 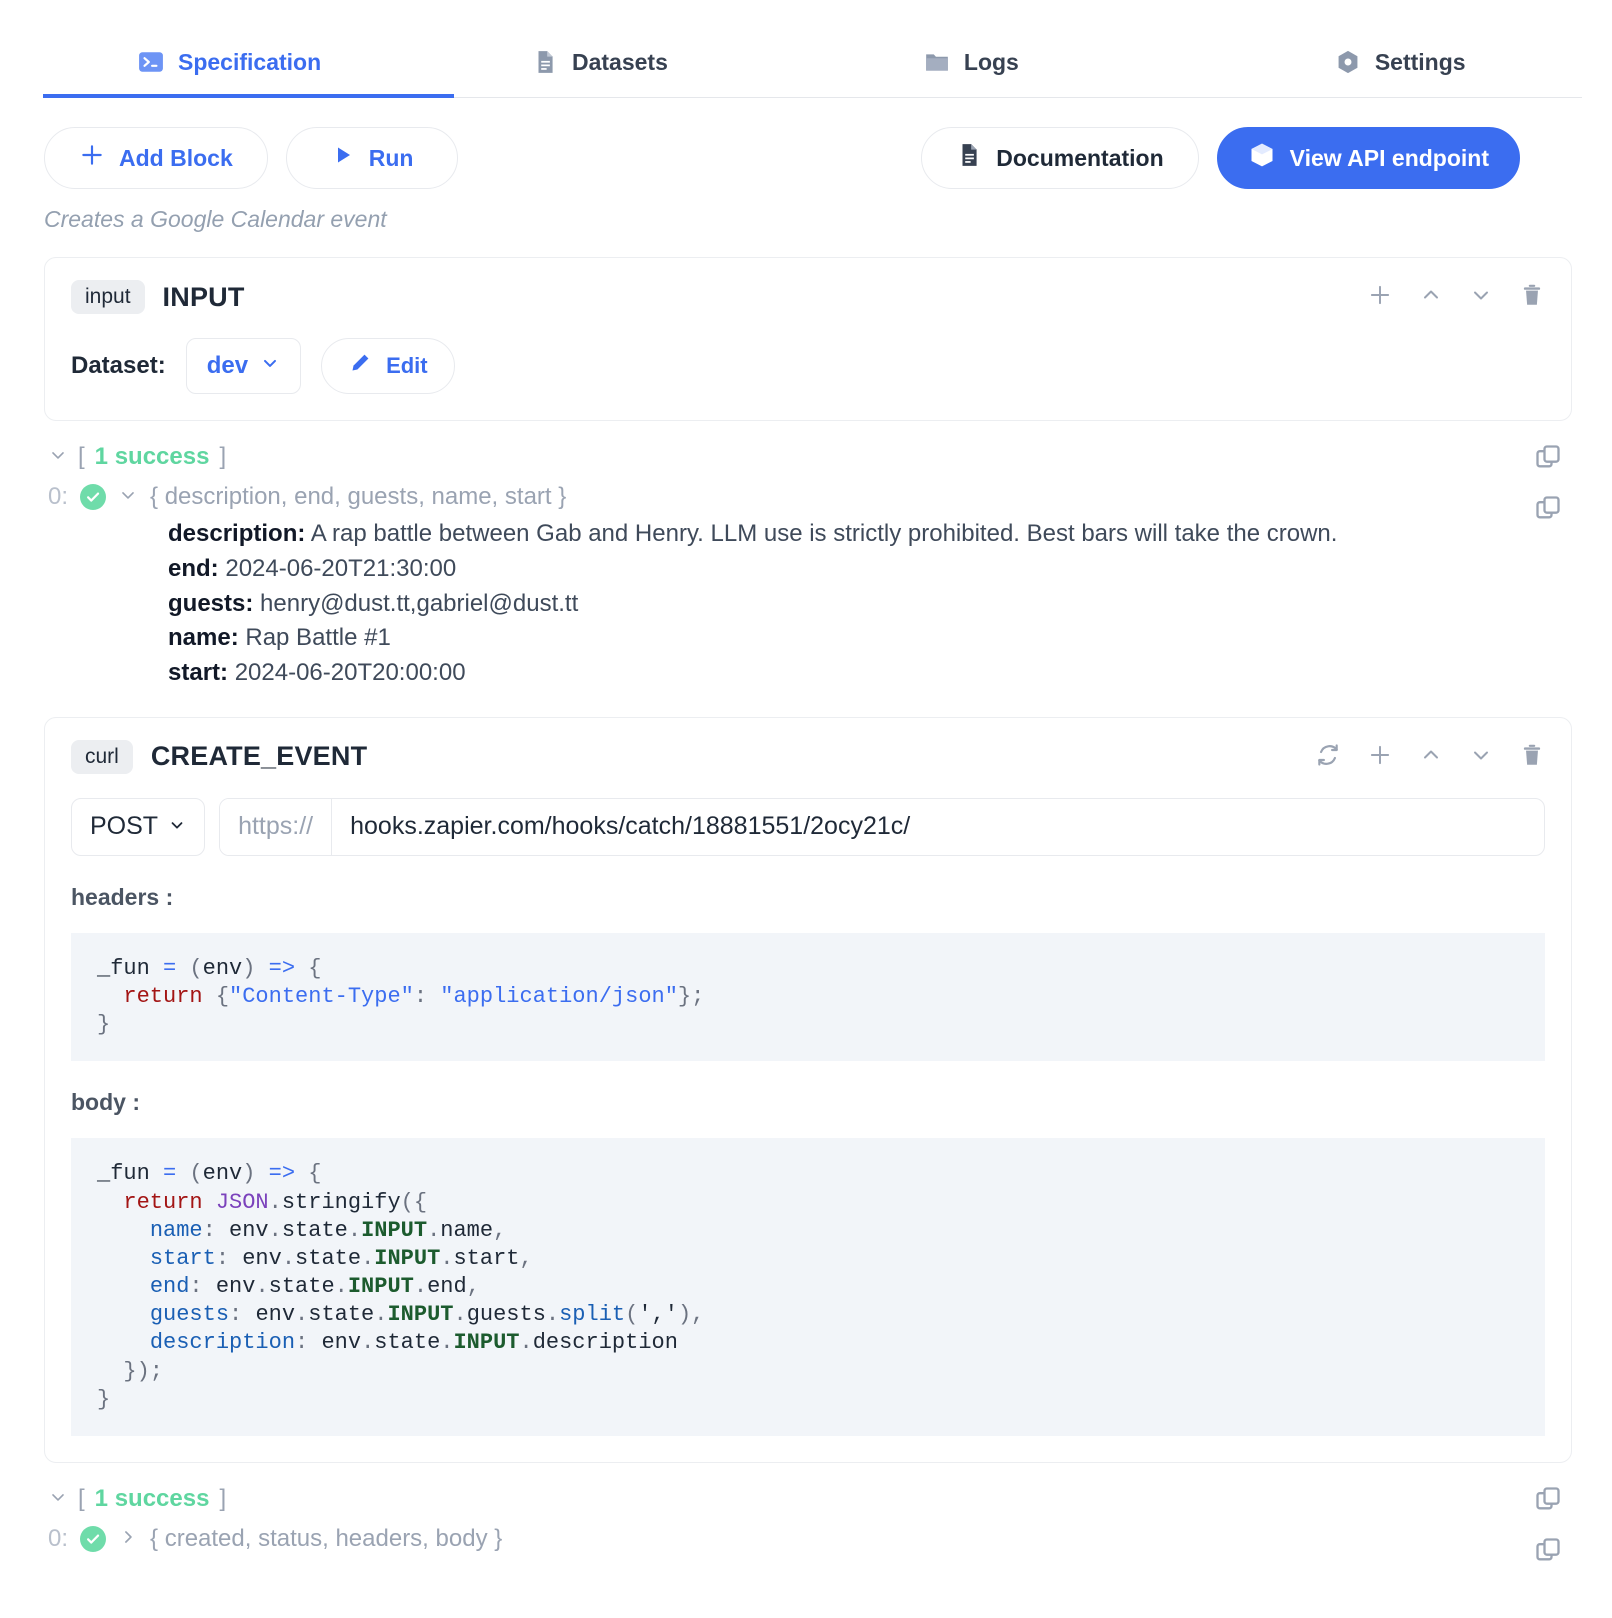 I want to click on curl-result-row: 0: { created, status, headers, body }, so click(x=810, y=1539).